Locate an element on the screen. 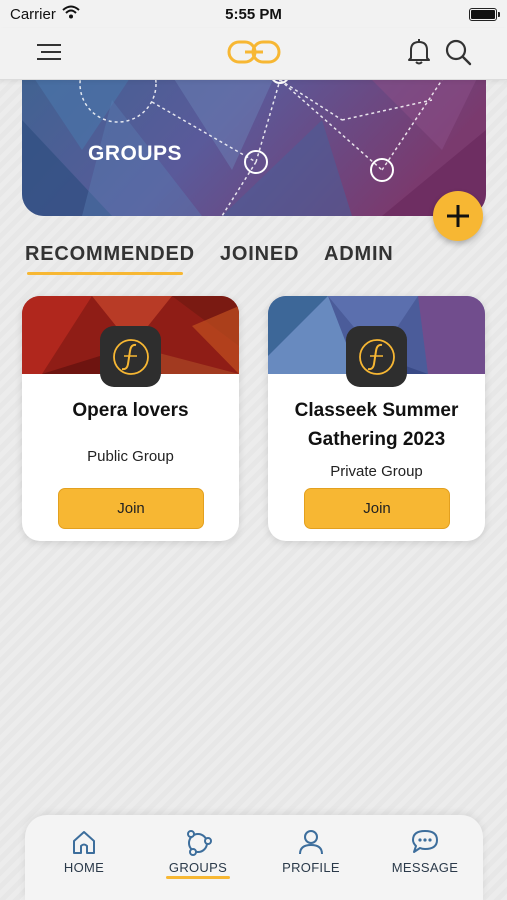 The image size is (507, 900). group-name: Classeek Summer Gathering 2023 is located at coordinates (376, 425).